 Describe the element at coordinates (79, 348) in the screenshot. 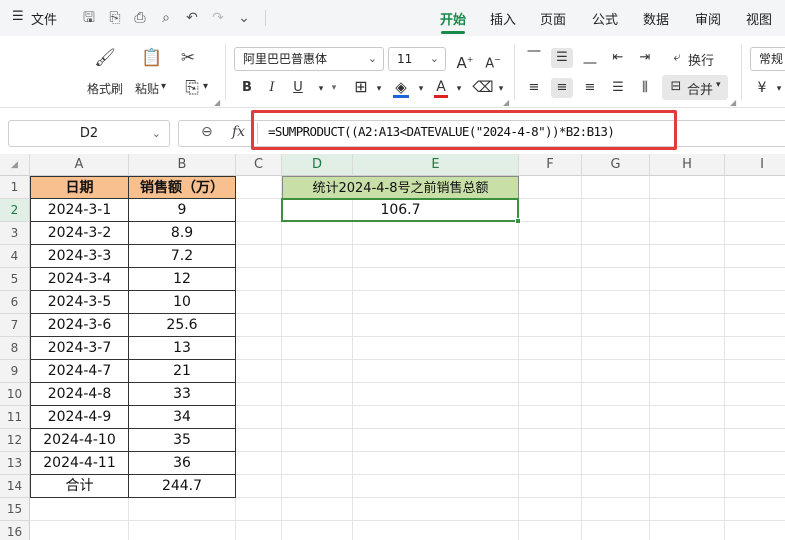

I see `date-cell: 2024-3-7` at that location.